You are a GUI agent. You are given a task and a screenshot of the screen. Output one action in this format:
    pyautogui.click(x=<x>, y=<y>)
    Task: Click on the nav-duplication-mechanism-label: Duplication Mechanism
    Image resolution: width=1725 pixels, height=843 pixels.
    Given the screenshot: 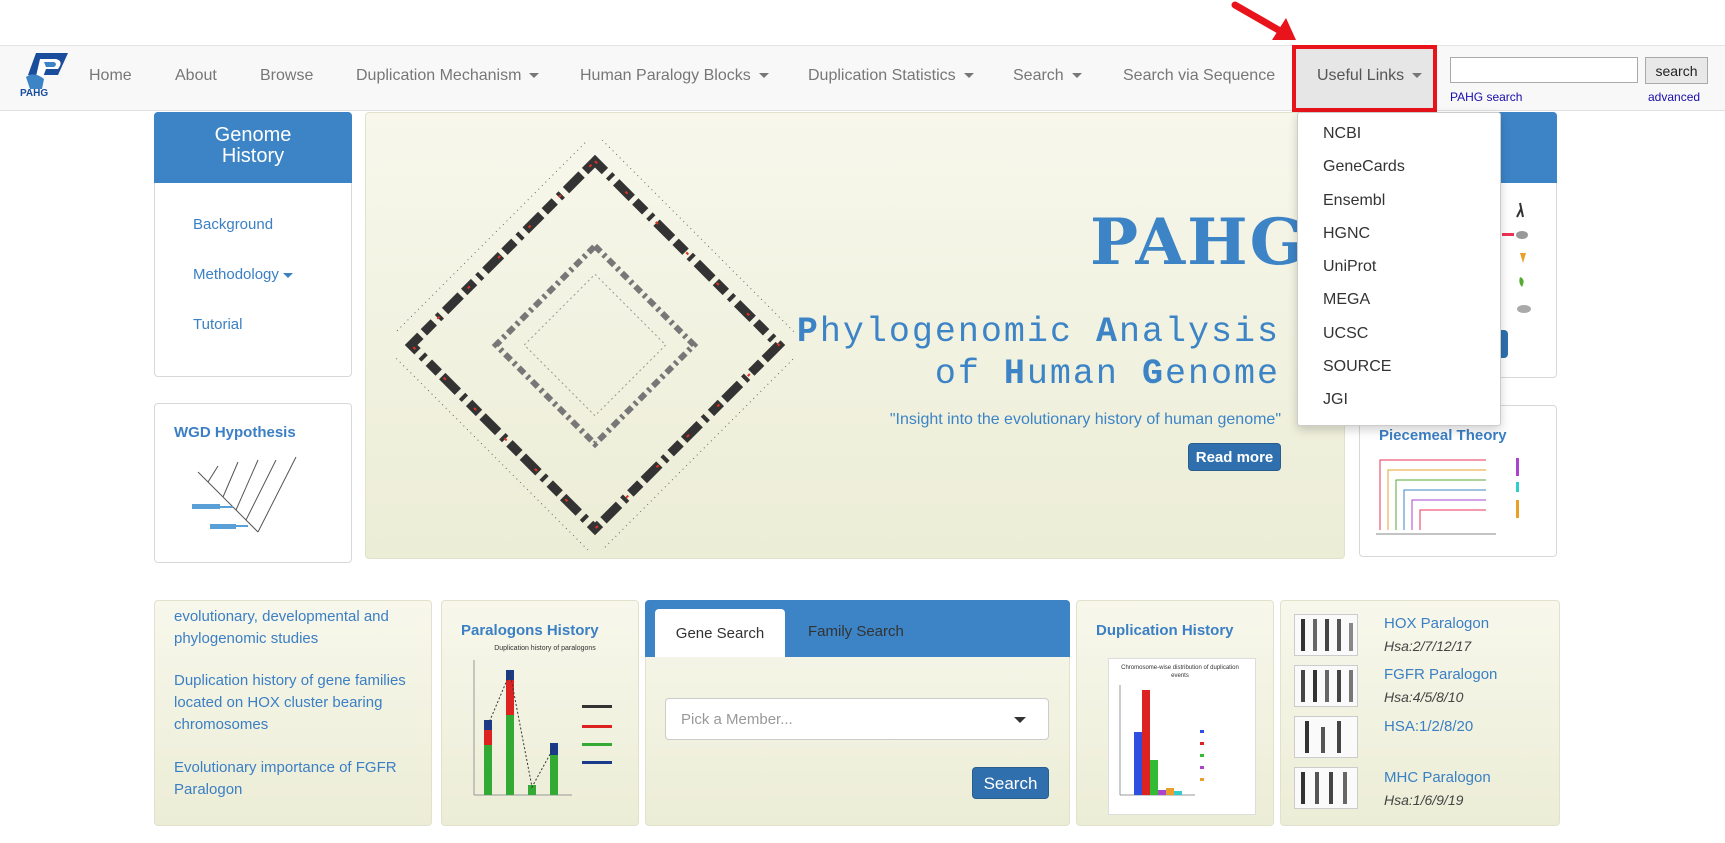 What is the action you would take?
    pyautogui.click(x=439, y=75)
    